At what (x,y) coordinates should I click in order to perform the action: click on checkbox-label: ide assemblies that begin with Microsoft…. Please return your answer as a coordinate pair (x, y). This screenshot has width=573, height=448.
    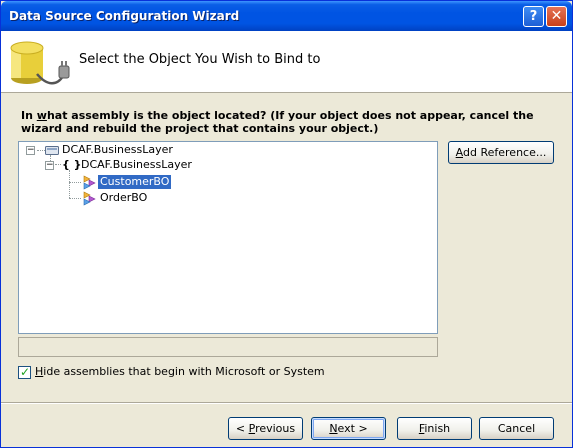
    Looking at the image, I should click on (184, 371).